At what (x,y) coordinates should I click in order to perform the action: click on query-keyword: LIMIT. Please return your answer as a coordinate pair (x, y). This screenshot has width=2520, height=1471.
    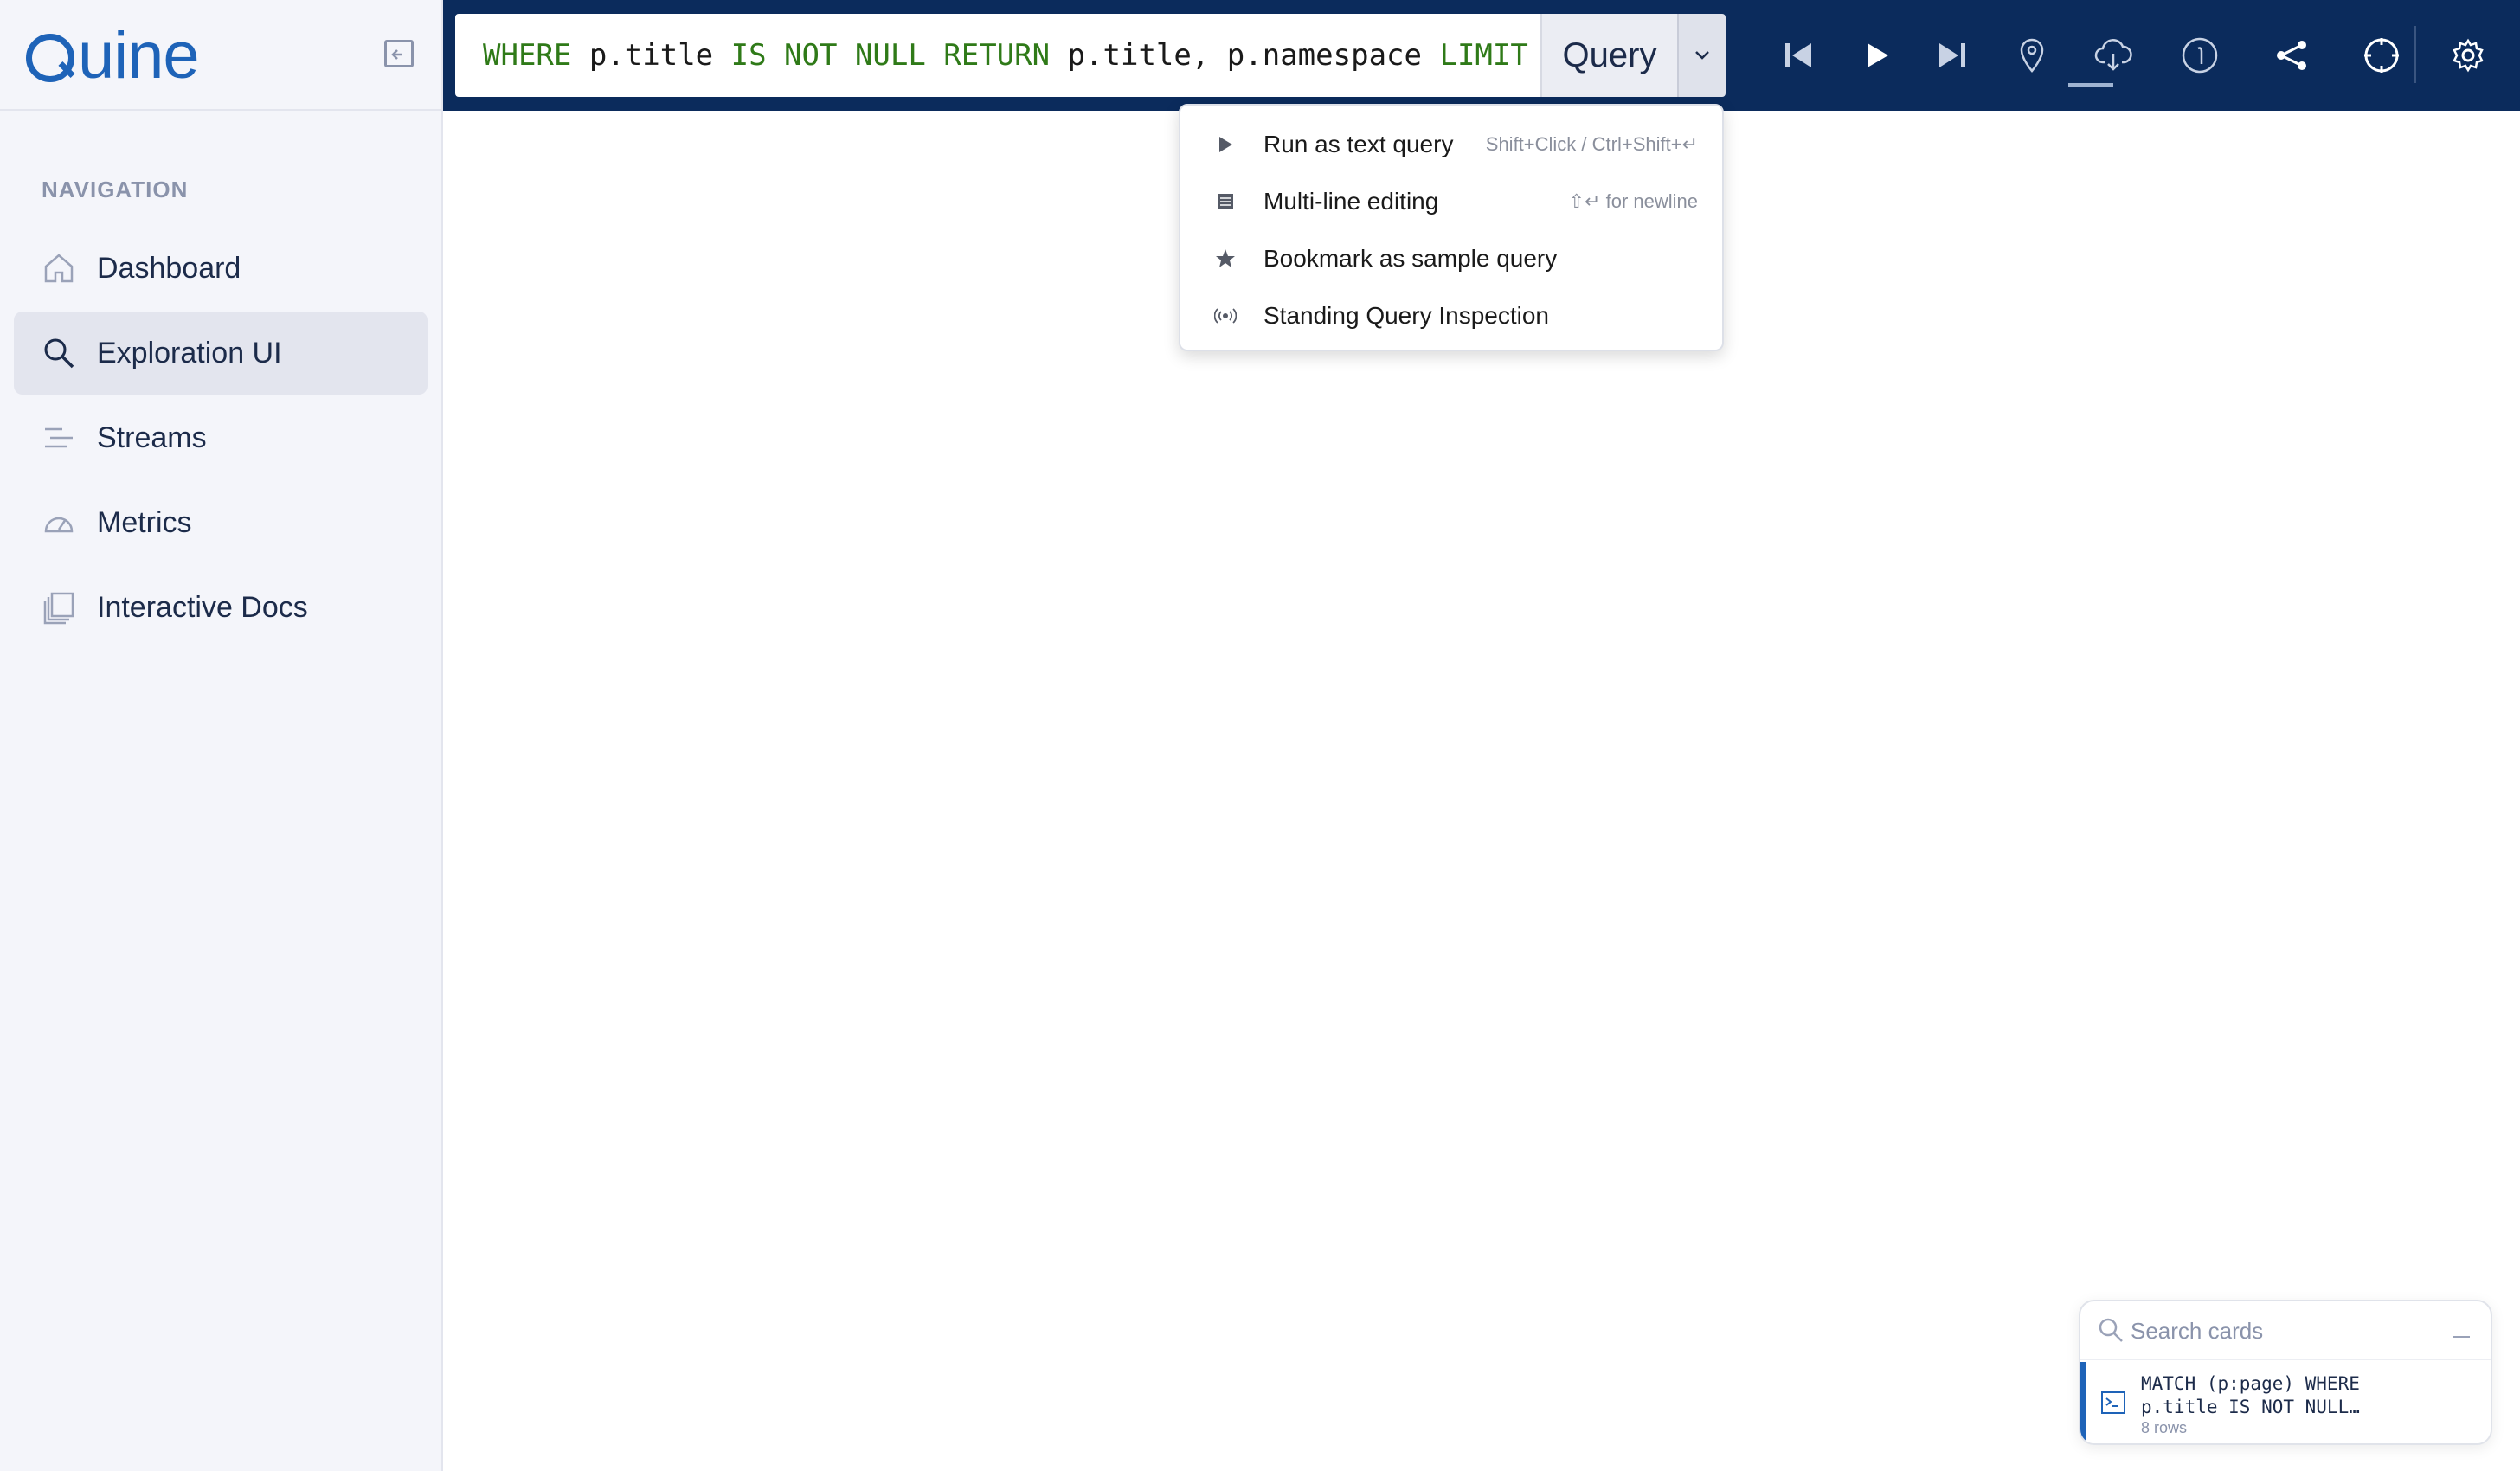
    Looking at the image, I should click on (1483, 55).